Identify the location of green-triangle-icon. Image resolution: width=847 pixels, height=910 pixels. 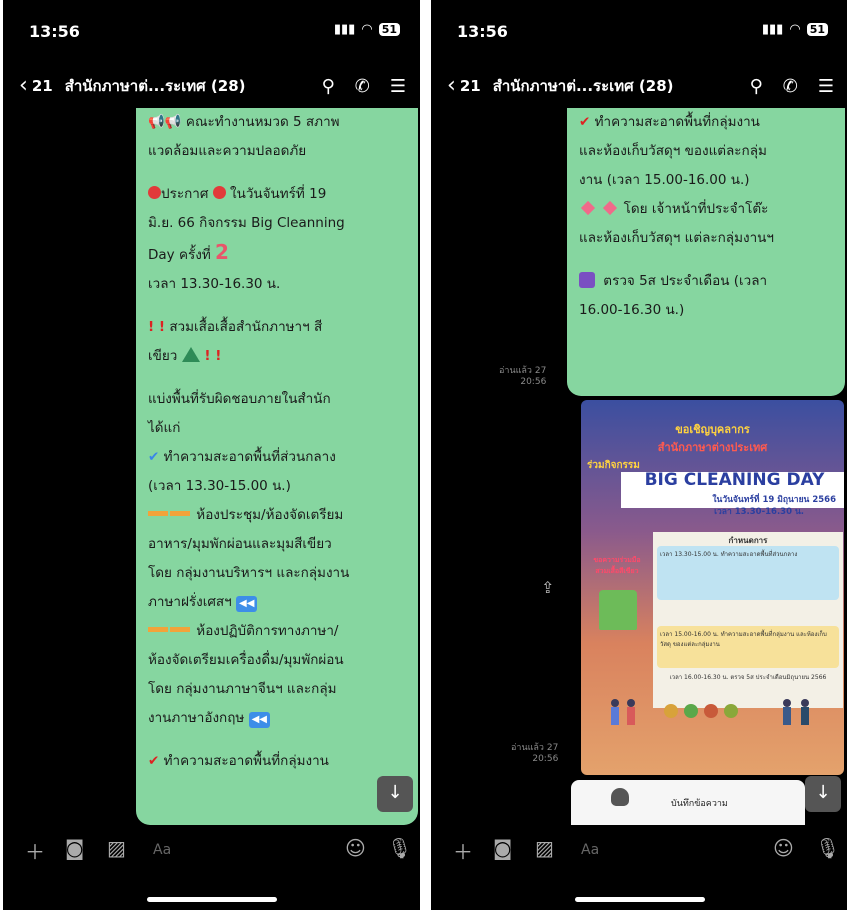
(190, 354).